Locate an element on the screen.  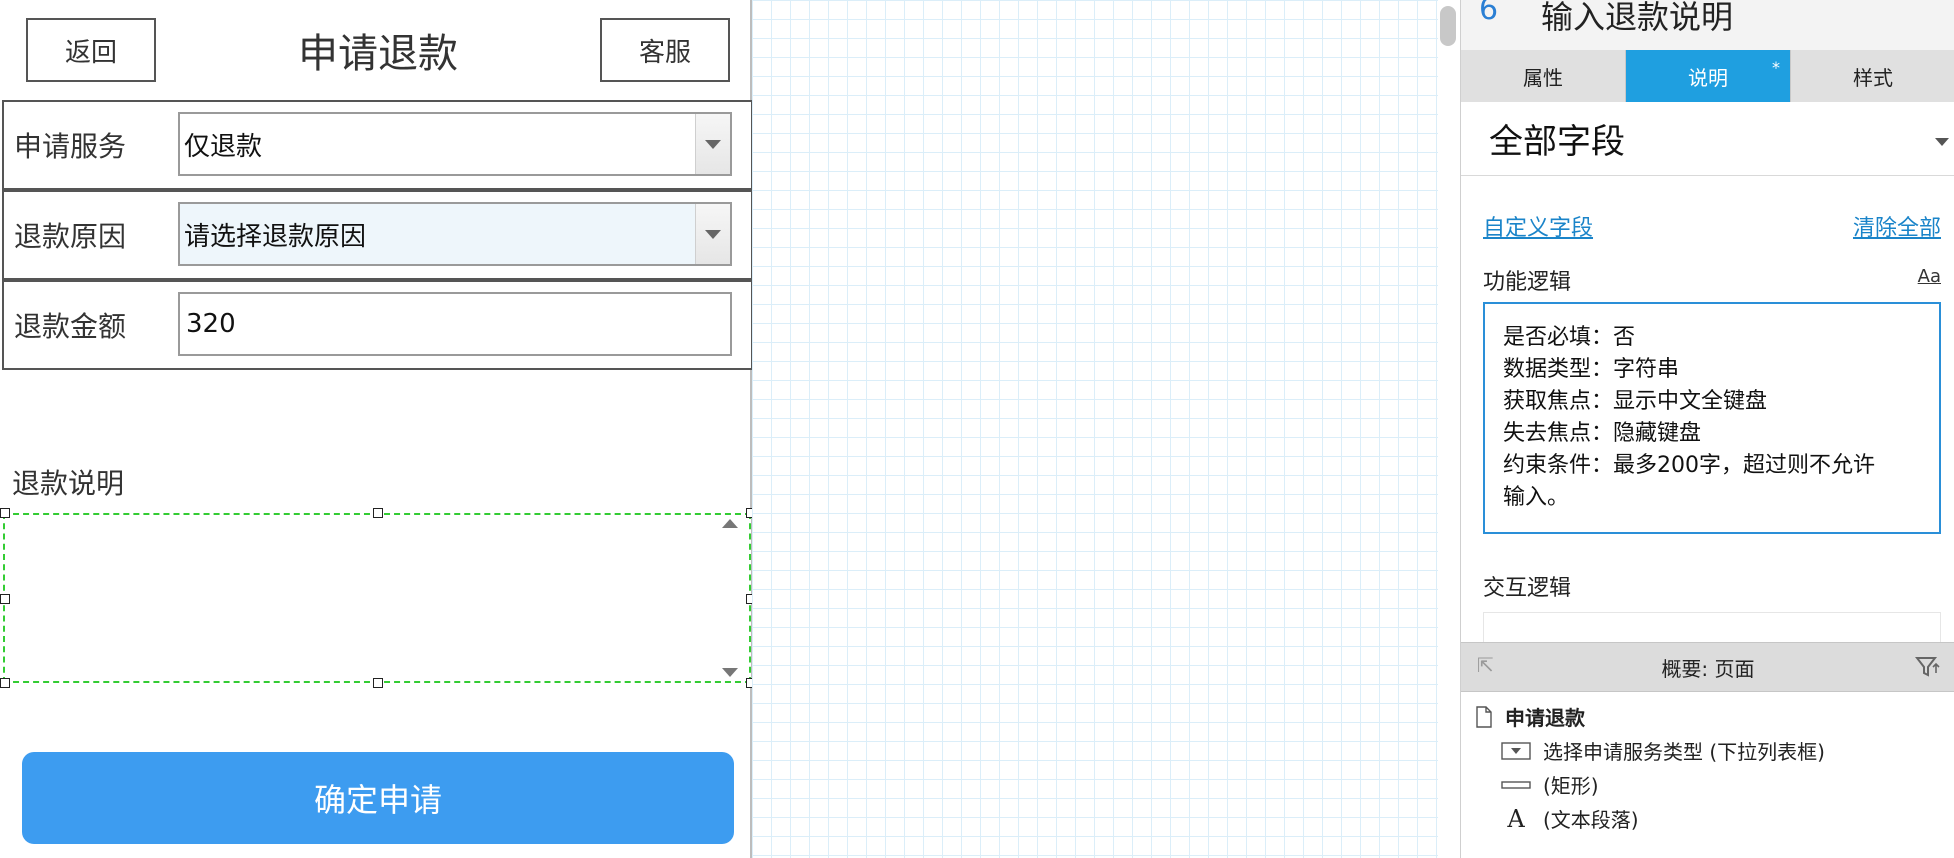
tree-item-label: 申请退款 is located at coordinates (1545, 718).